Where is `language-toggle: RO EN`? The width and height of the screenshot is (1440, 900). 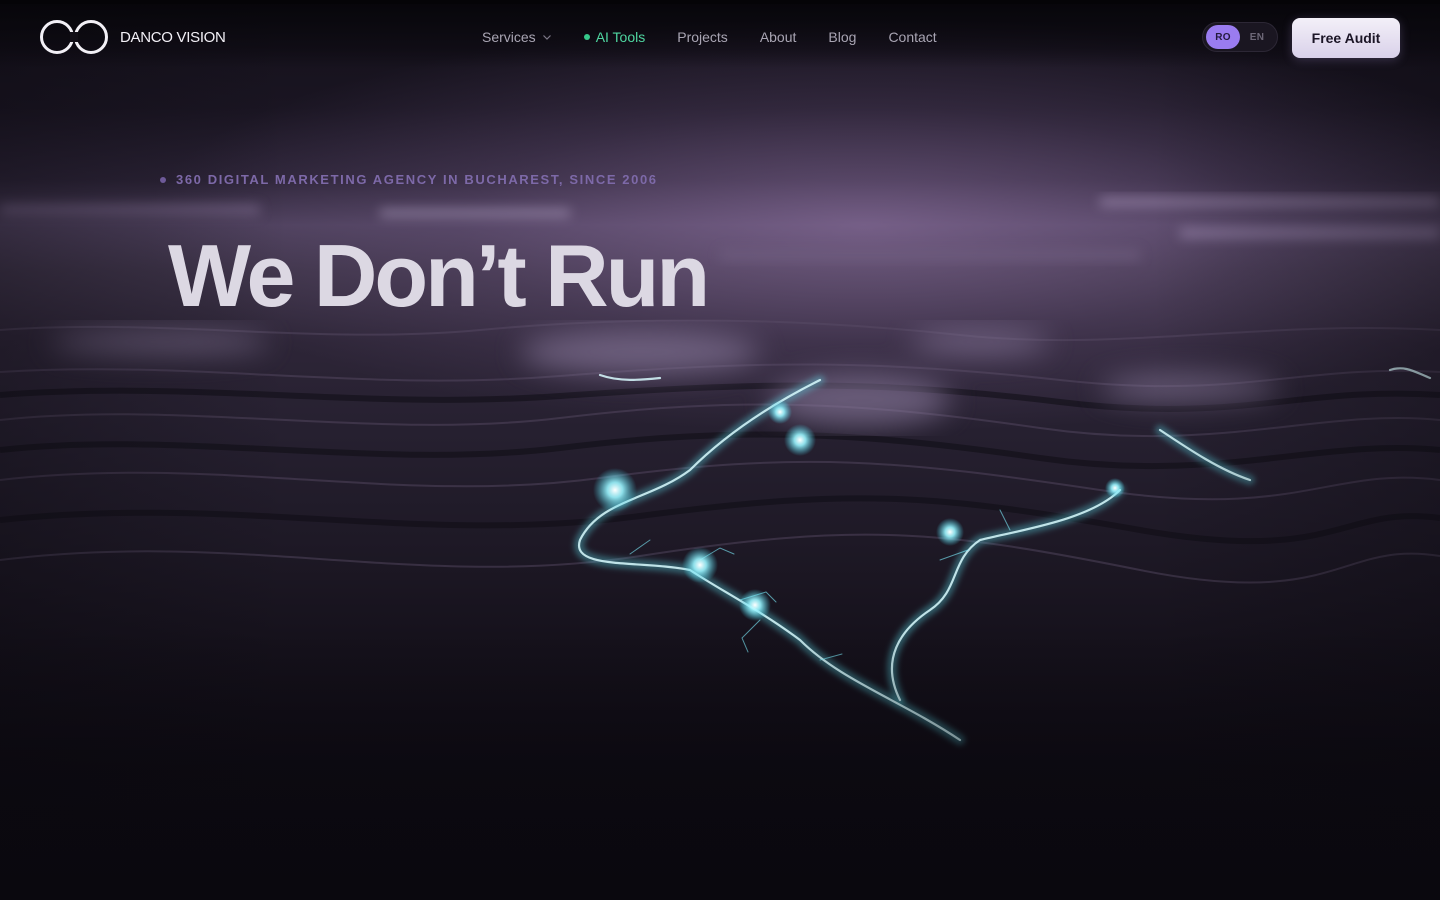 language-toggle: RO EN is located at coordinates (1240, 37).